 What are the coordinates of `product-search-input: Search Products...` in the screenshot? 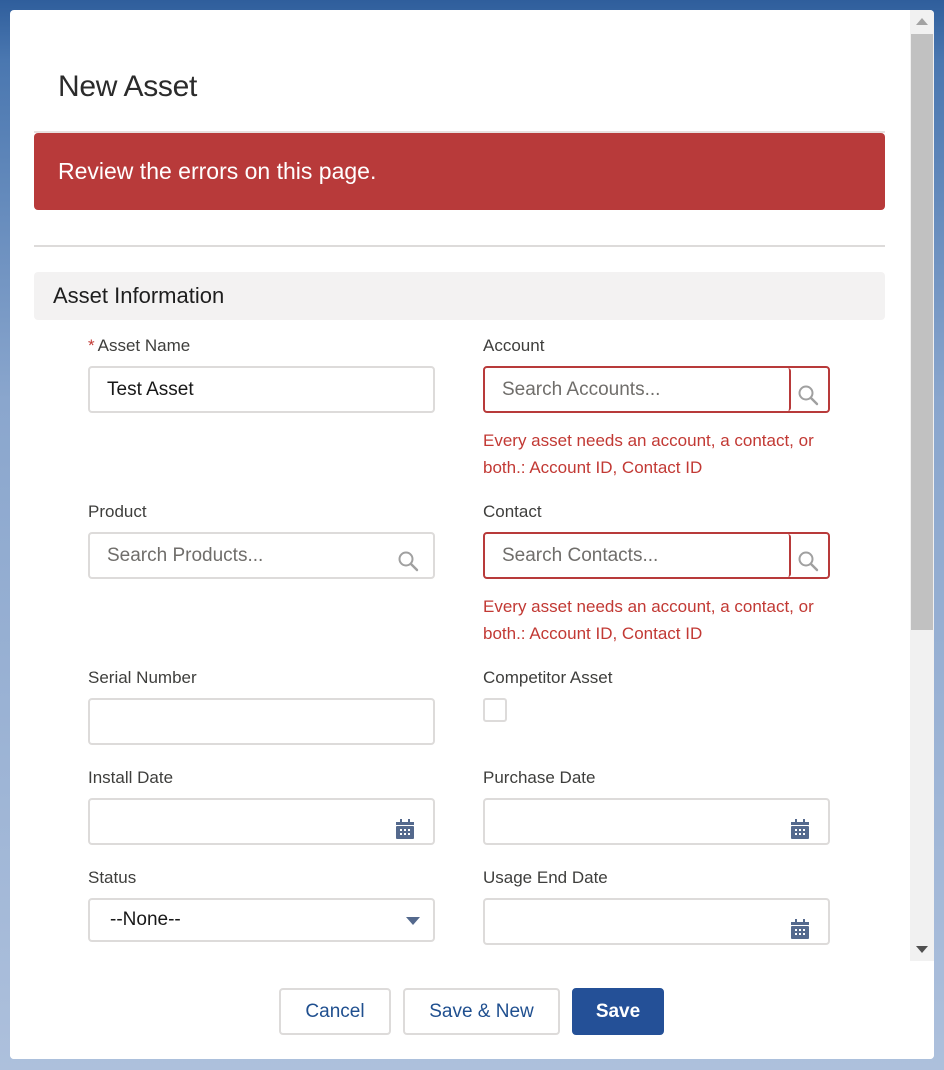 It's located at (261, 555).